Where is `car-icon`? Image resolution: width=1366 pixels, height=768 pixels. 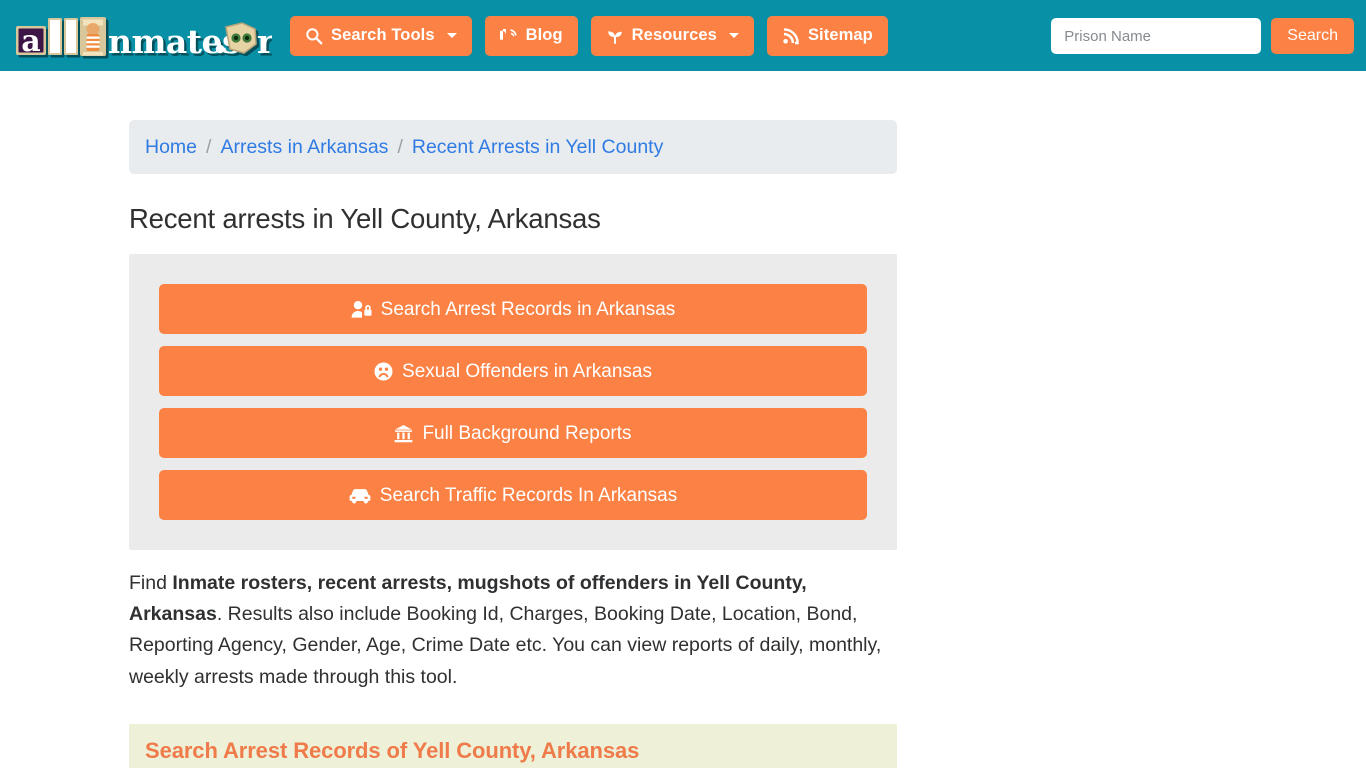 car-icon is located at coordinates (360, 495).